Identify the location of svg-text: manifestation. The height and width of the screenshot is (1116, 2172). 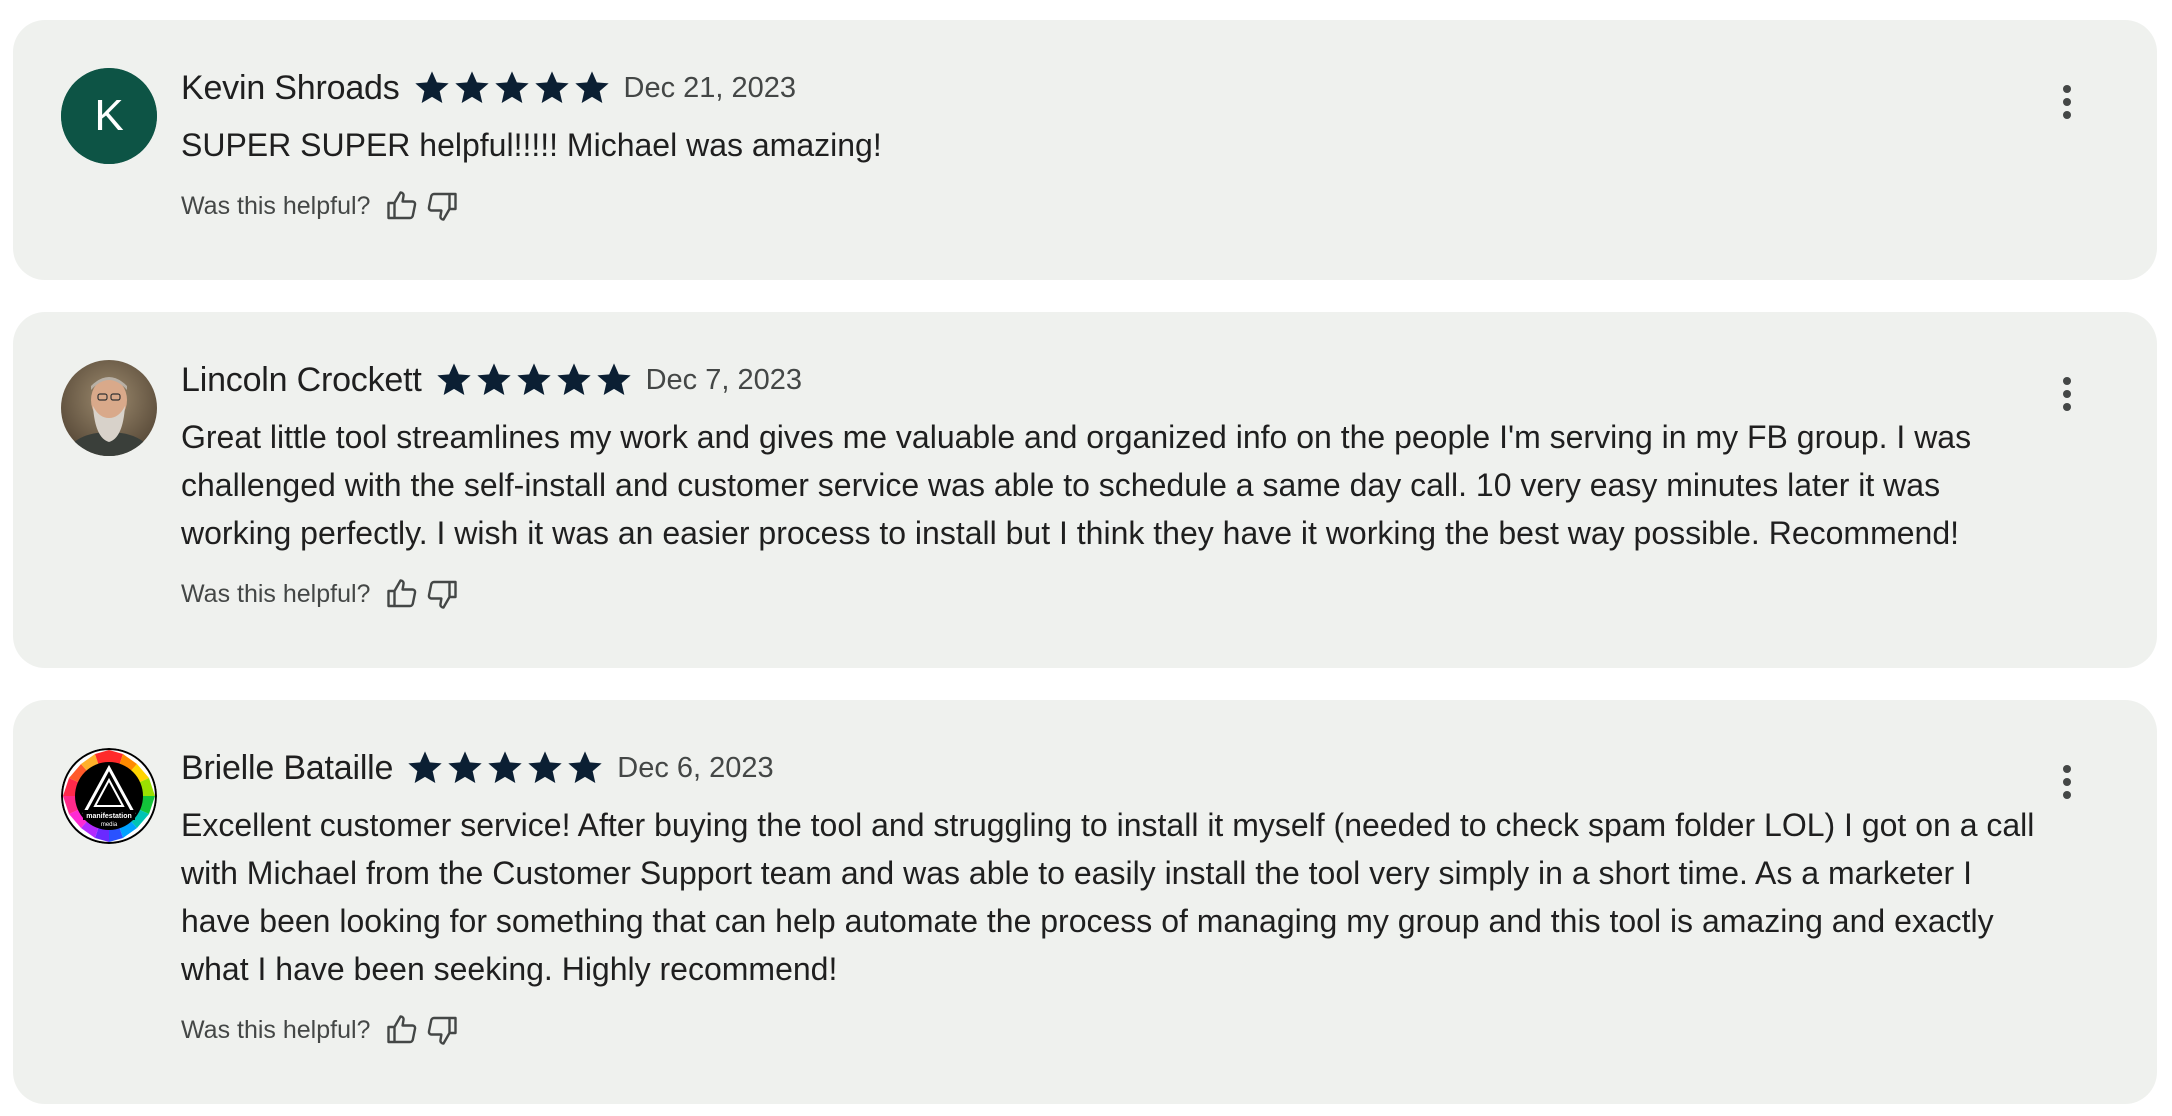
(109, 816).